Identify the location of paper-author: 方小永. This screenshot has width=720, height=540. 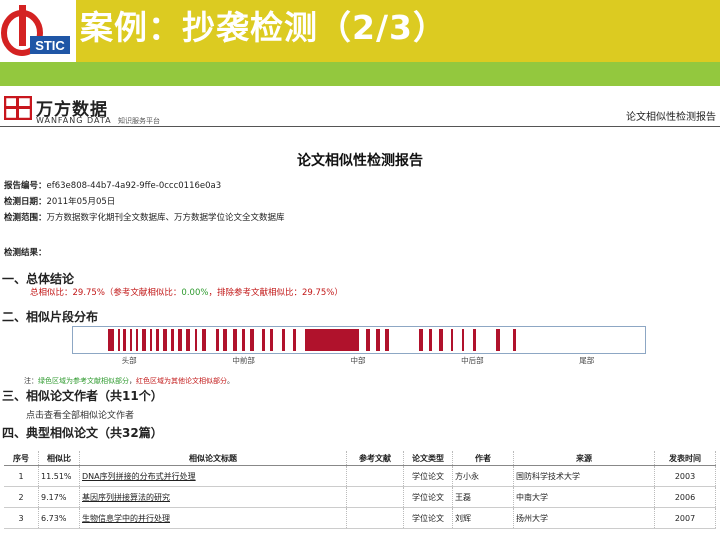
(483, 476).